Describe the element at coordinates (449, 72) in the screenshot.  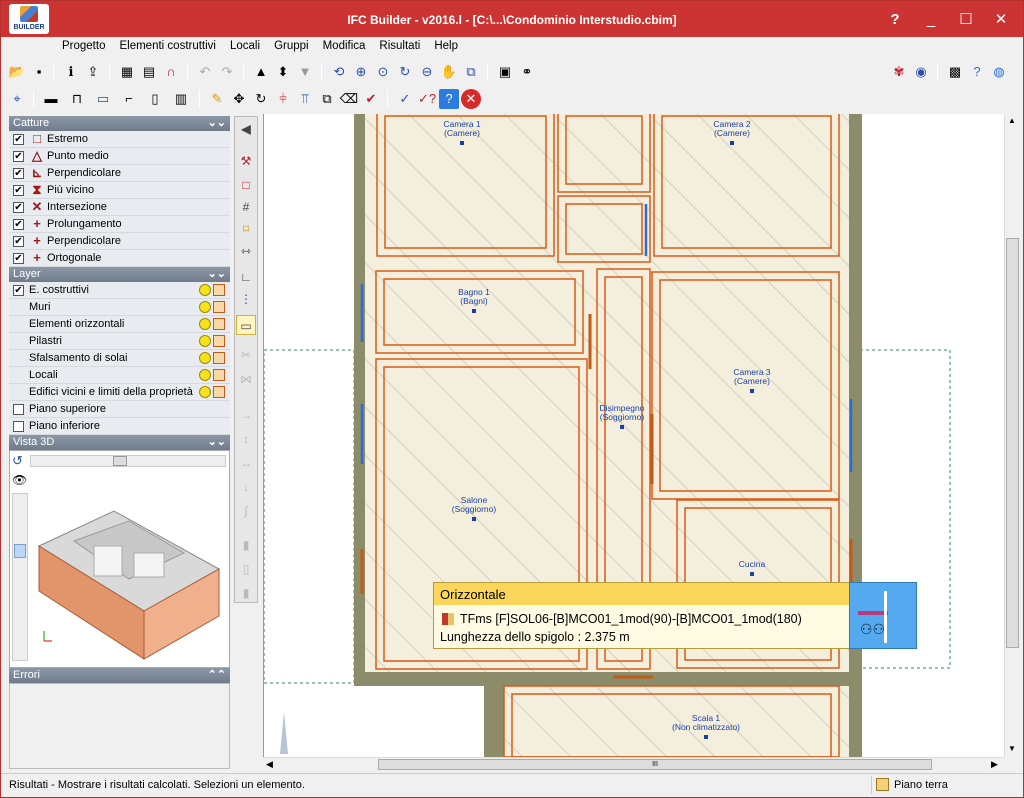
I see `pan-hand-icon: ✋` at that location.